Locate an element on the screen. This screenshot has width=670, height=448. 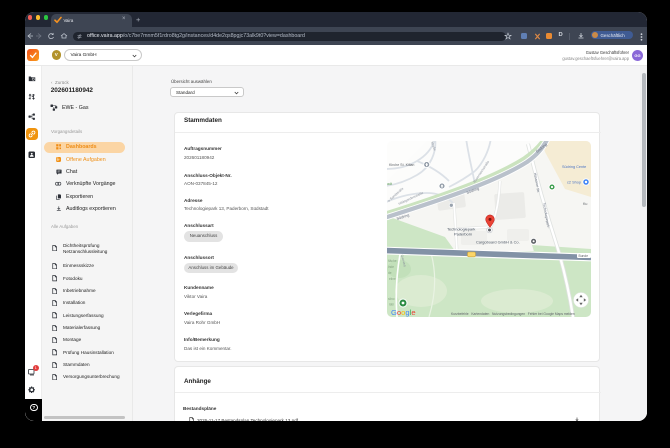
svg-text: Paderborn is located at coordinates (463, 234).